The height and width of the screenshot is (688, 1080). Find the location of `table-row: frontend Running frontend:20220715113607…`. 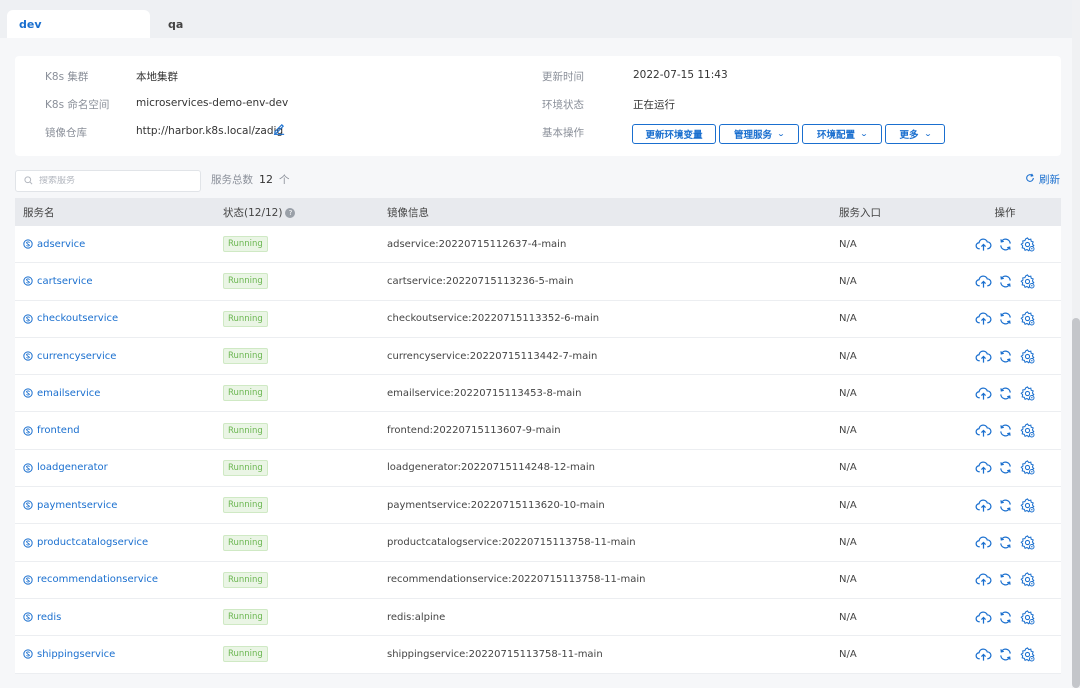

table-row: frontend Running frontend:20220715113607… is located at coordinates (538, 431).